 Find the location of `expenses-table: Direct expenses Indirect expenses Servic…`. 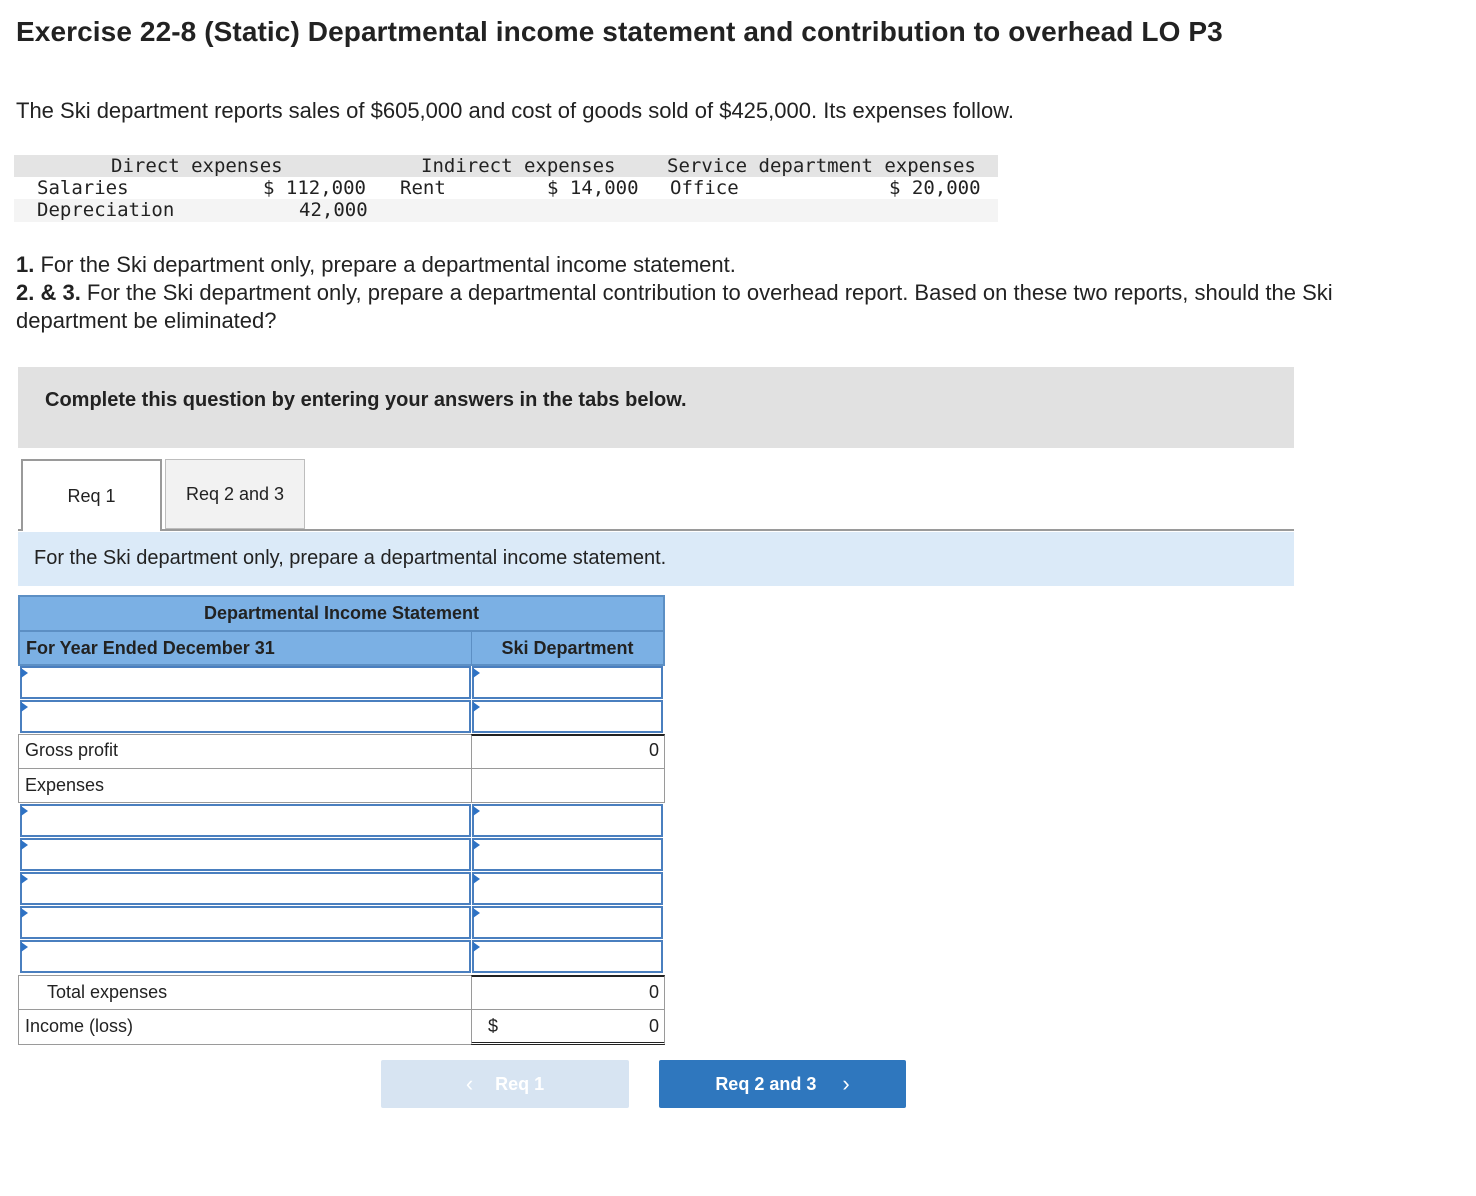

expenses-table: Direct expenses Indirect expenses Servic… is located at coordinates (506, 188).